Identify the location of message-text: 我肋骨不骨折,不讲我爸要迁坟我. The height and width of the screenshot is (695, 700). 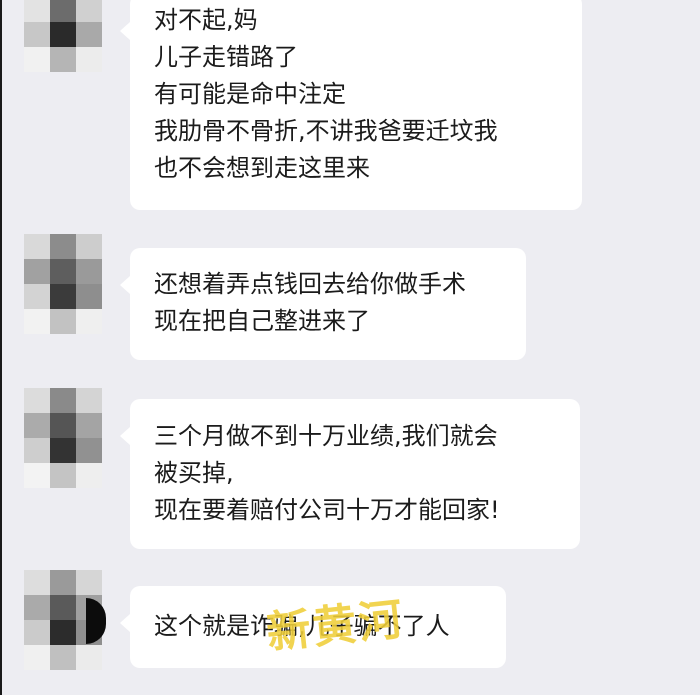
(326, 131).